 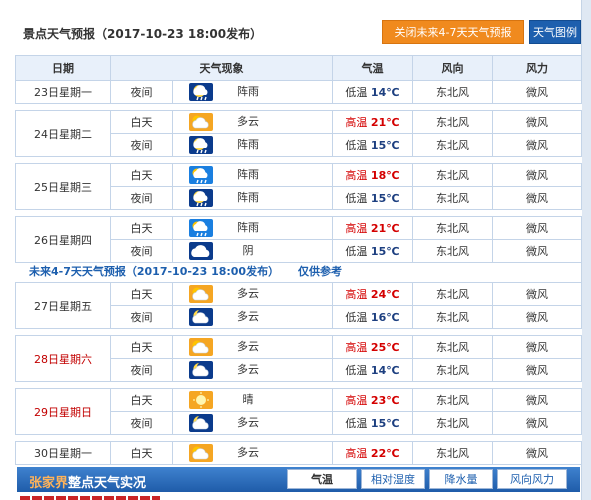 What do you see at coordinates (201, 228) in the screenshot?
I see `day-rain-icon` at bounding box center [201, 228].